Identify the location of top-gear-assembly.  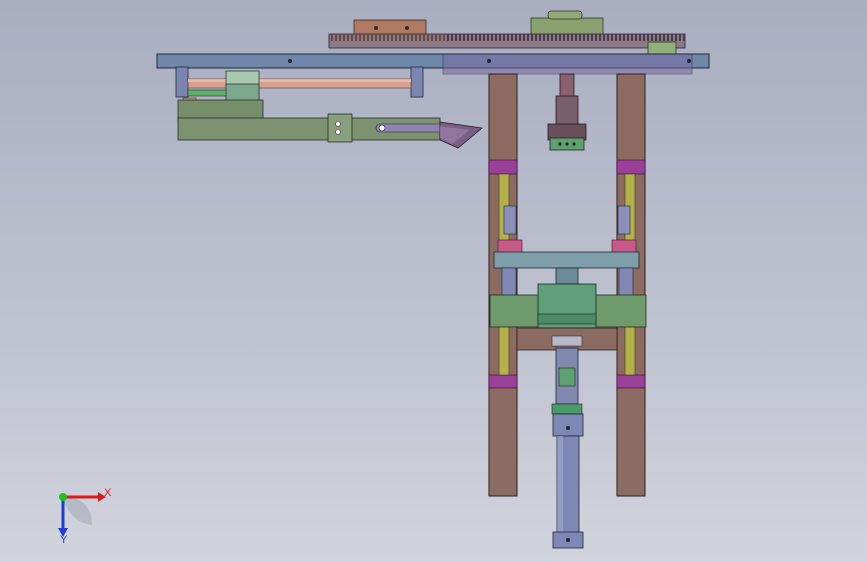
(507, 32).